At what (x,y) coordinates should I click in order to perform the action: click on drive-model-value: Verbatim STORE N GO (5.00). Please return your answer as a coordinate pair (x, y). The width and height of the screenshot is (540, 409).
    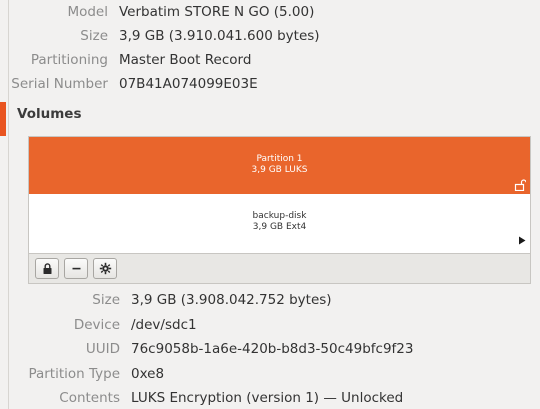
    Looking at the image, I should click on (217, 12).